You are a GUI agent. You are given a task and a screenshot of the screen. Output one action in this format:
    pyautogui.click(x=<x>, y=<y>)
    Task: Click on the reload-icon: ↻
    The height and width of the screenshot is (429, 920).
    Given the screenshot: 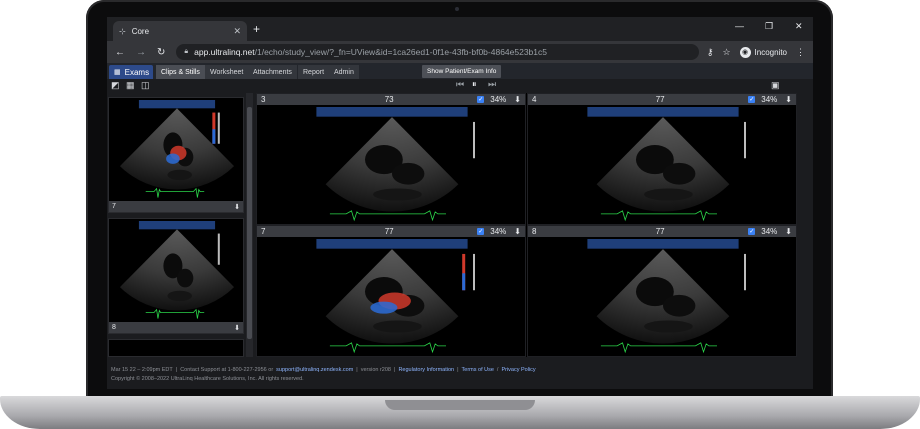 What is the action you would take?
    pyautogui.click(x=161, y=52)
    